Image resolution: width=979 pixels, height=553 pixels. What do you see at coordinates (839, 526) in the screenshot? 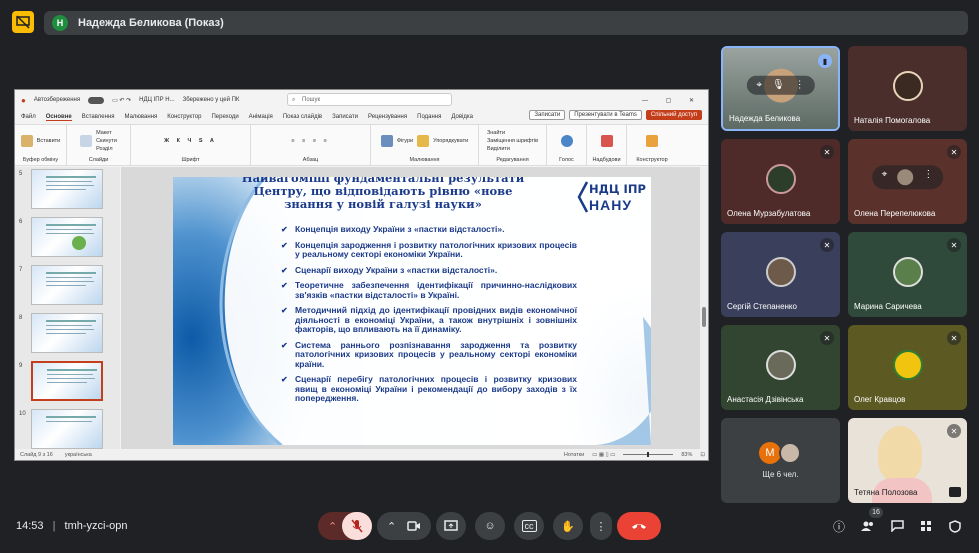
I see `meeting-info-icon: ⓘ` at bounding box center [839, 526].